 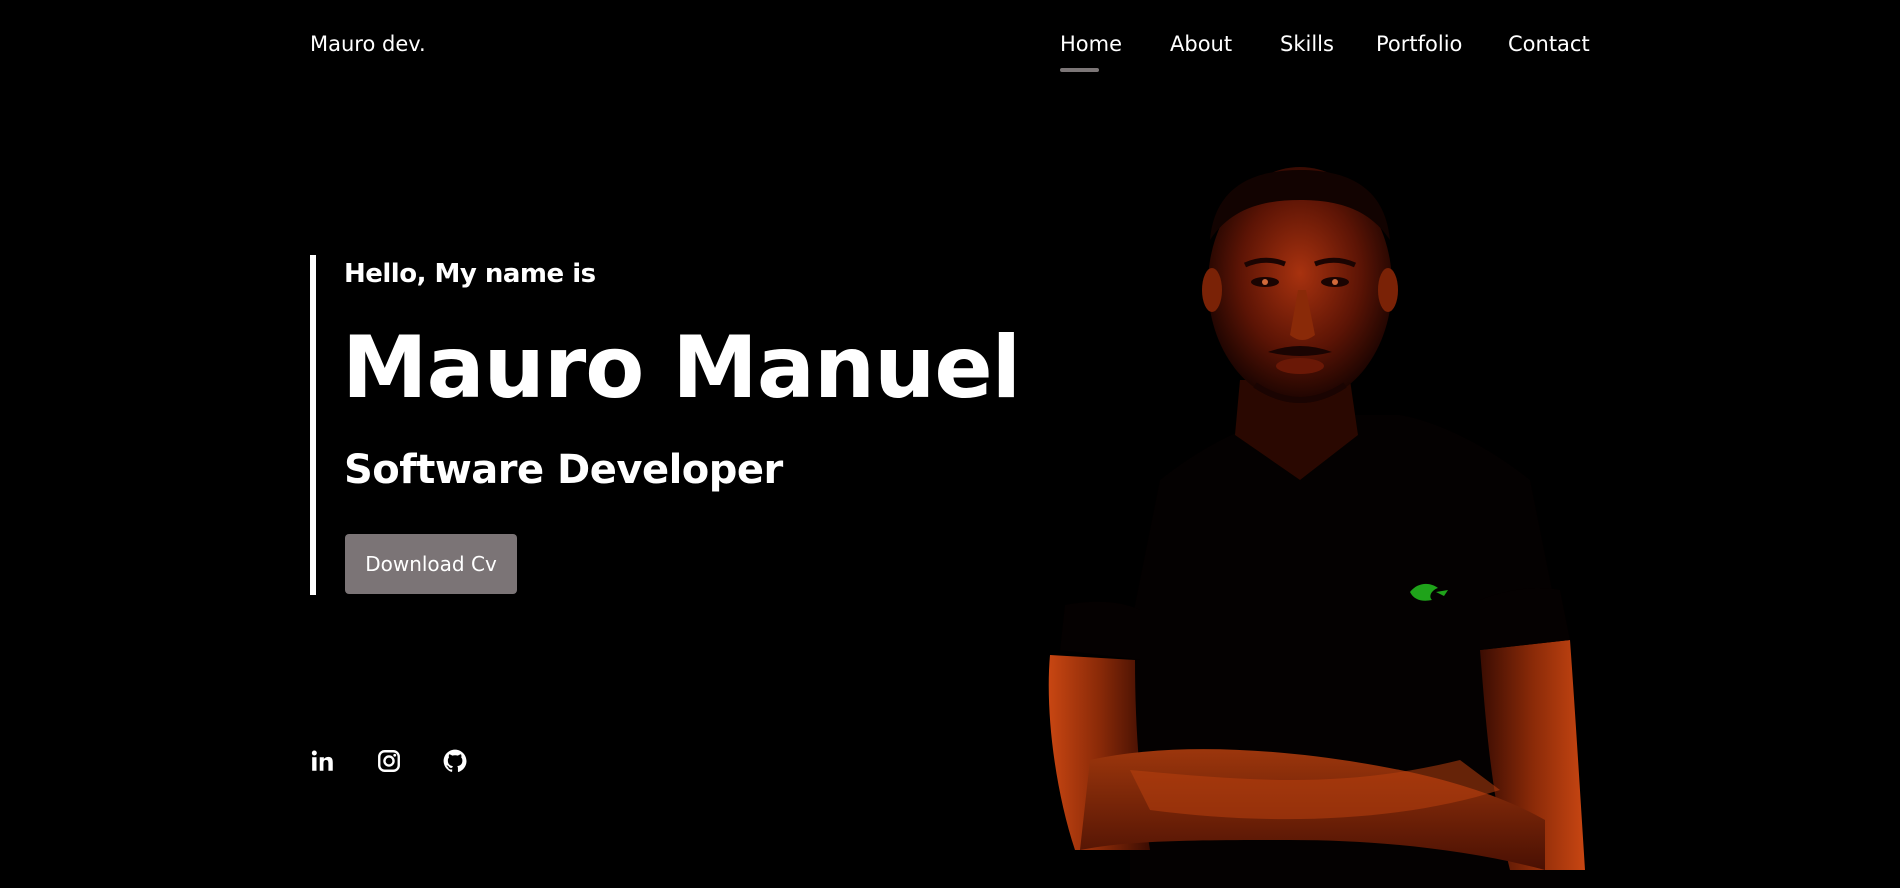 I want to click on nav-contact: Contact, so click(x=1549, y=44).